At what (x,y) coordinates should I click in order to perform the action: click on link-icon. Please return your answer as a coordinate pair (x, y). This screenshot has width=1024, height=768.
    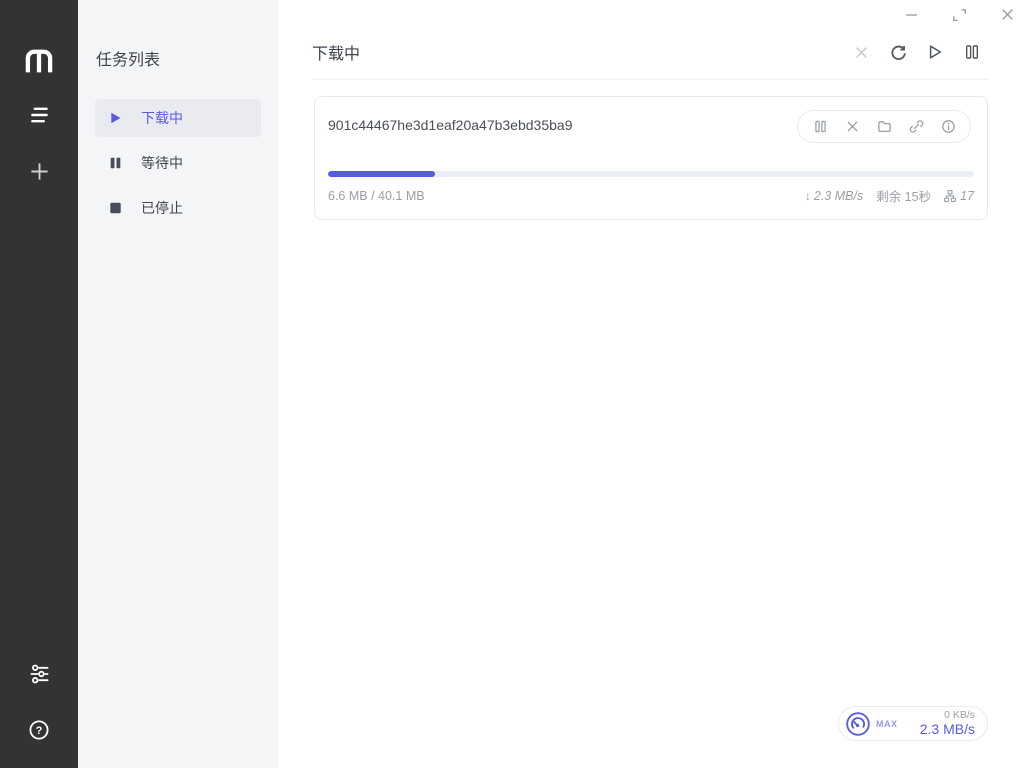
    Looking at the image, I should click on (916, 126).